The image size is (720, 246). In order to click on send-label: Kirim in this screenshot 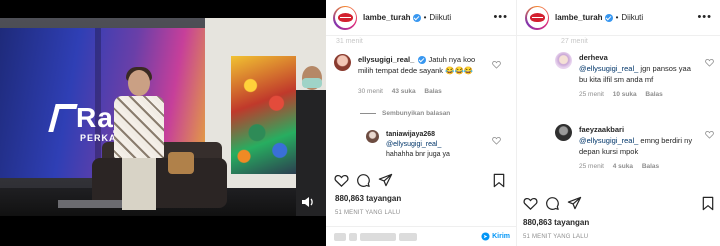, I will do `click(501, 236)`.